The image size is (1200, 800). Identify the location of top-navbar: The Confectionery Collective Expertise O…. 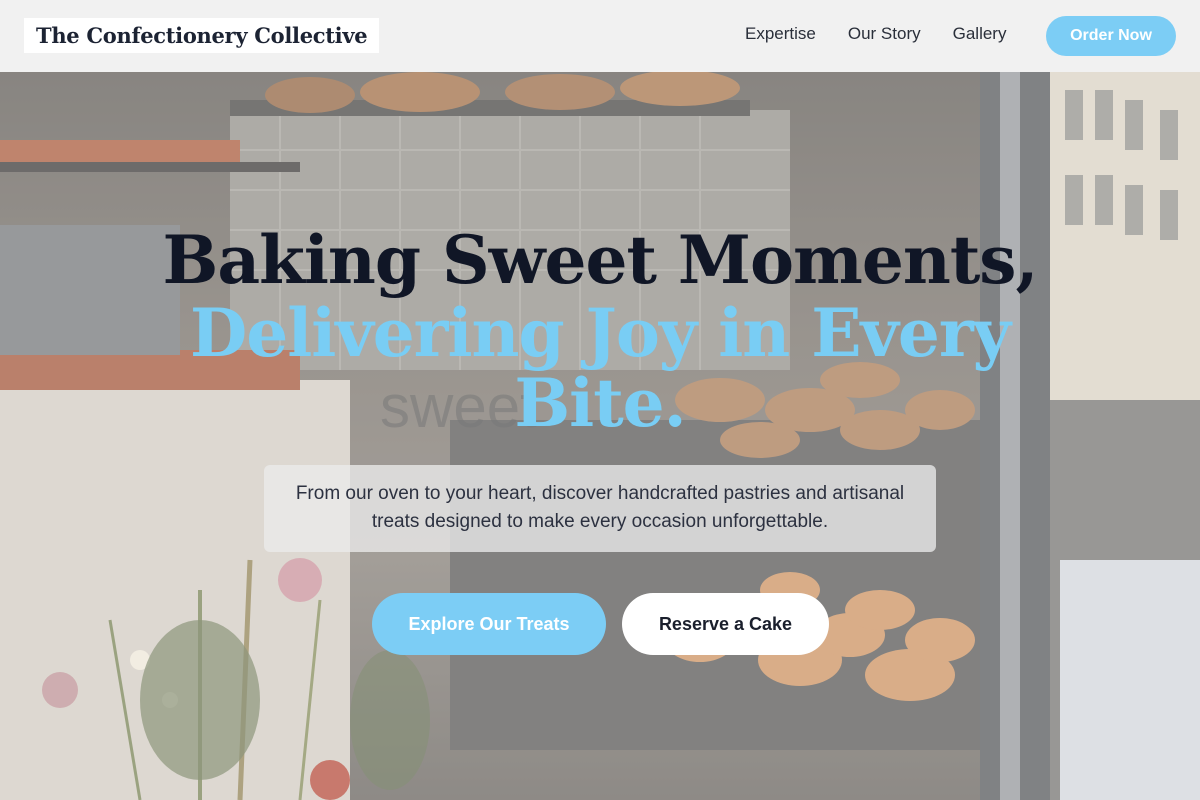
(600, 36).